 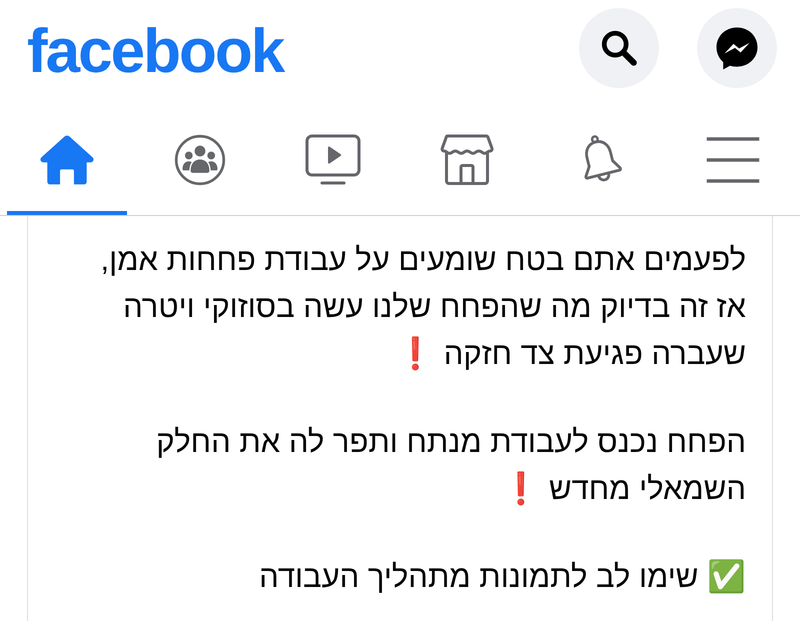 What do you see at coordinates (333, 160) in the screenshot?
I see `video-screen-icon` at bounding box center [333, 160].